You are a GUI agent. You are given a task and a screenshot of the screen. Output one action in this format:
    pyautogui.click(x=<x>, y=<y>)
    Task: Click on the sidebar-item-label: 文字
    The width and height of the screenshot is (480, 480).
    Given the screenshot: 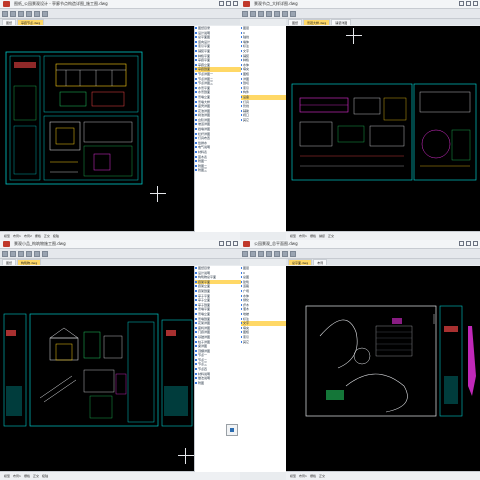 What is the action you would take?
    pyautogui.click(x=246, y=323)
    